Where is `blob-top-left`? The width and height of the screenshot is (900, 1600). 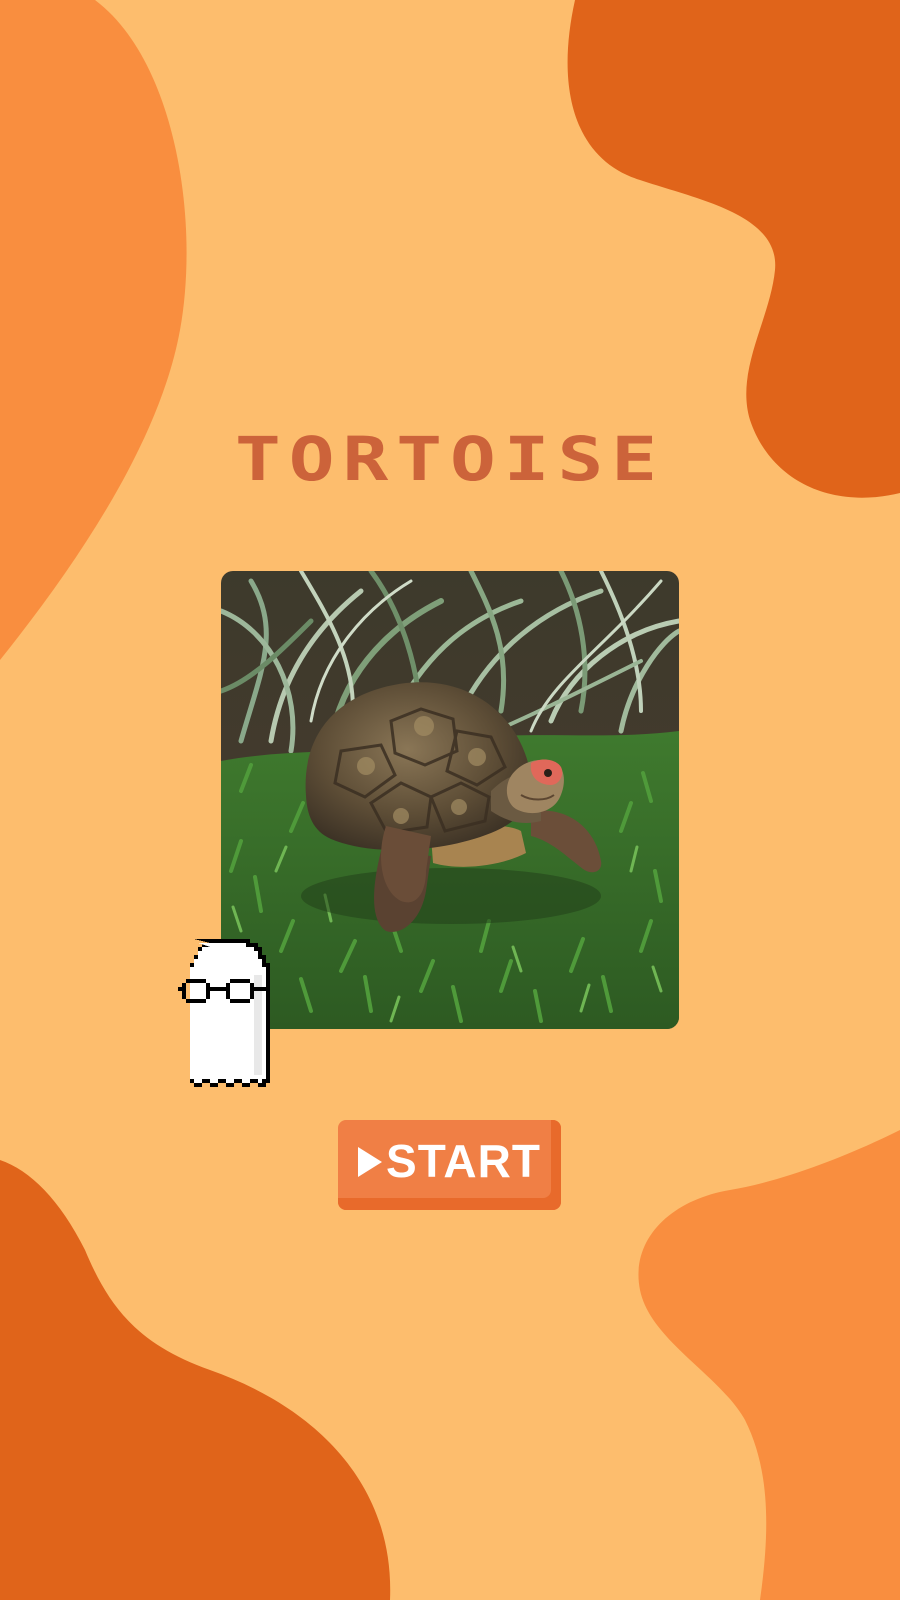
blob-top-left is located at coordinates (93, 330).